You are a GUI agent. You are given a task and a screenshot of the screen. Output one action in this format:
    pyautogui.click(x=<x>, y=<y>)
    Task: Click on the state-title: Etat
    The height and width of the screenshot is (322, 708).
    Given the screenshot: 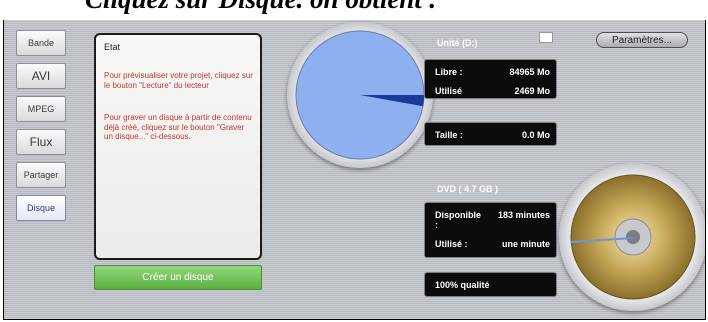 What is the action you would take?
    pyautogui.click(x=112, y=47)
    